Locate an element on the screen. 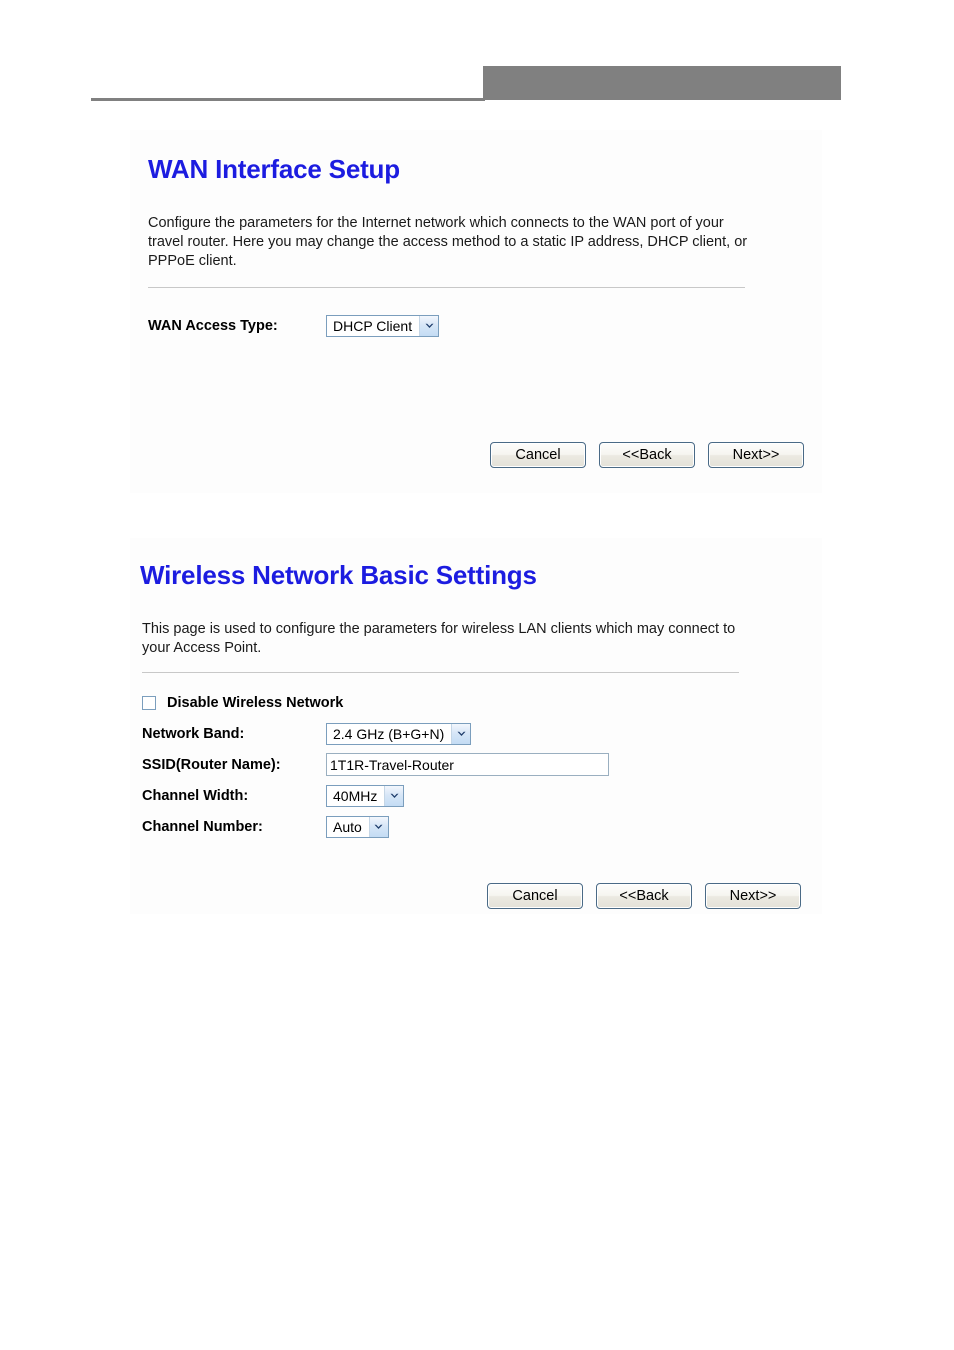 This screenshot has height=1350, width=954. page-header is located at coordinates (477, 55).